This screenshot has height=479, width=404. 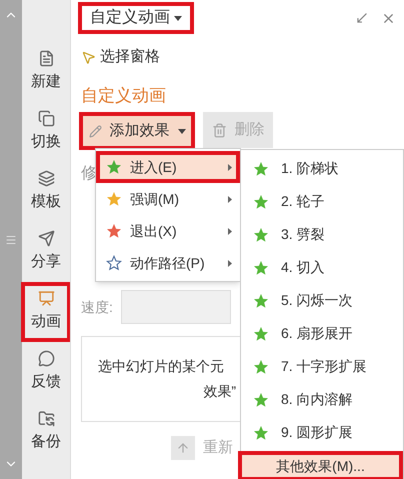 I want to click on speed-field, so click(x=175, y=307).